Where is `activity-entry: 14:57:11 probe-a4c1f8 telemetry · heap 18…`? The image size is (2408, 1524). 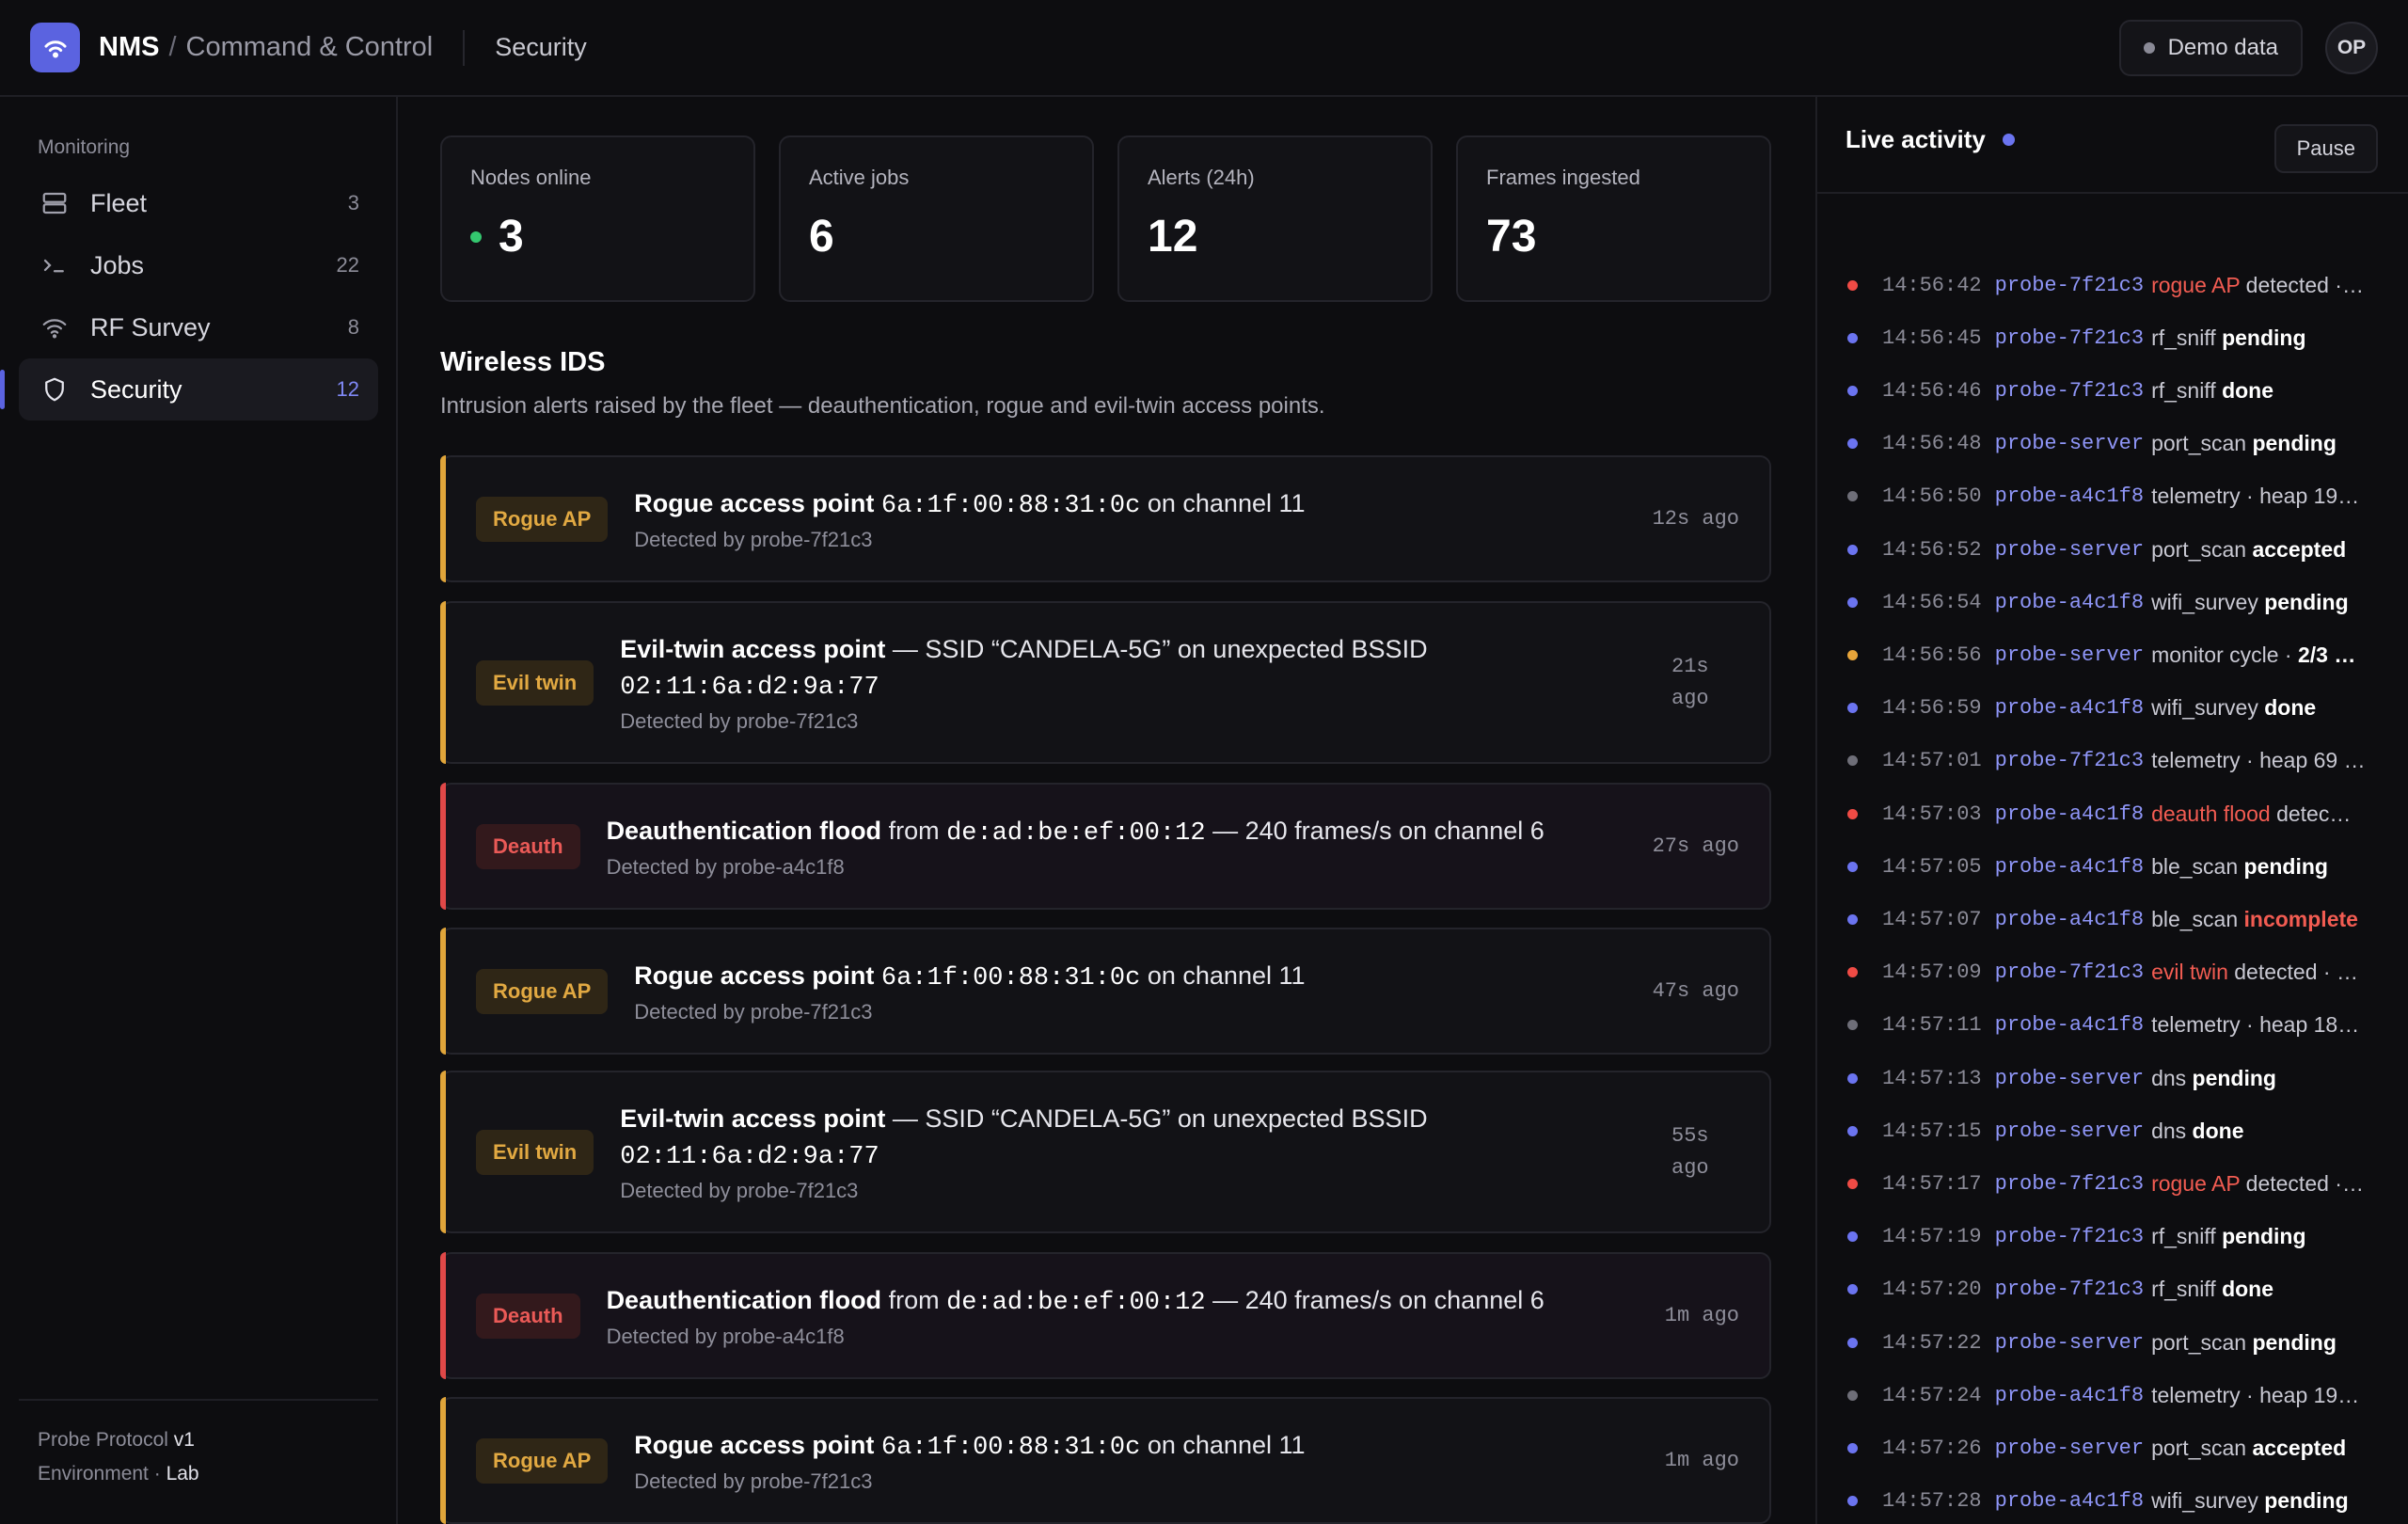 activity-entry: 14:57:11 probe-a4c1f8 telemetry · heap 18… is located at coordinates (2125, 1026).